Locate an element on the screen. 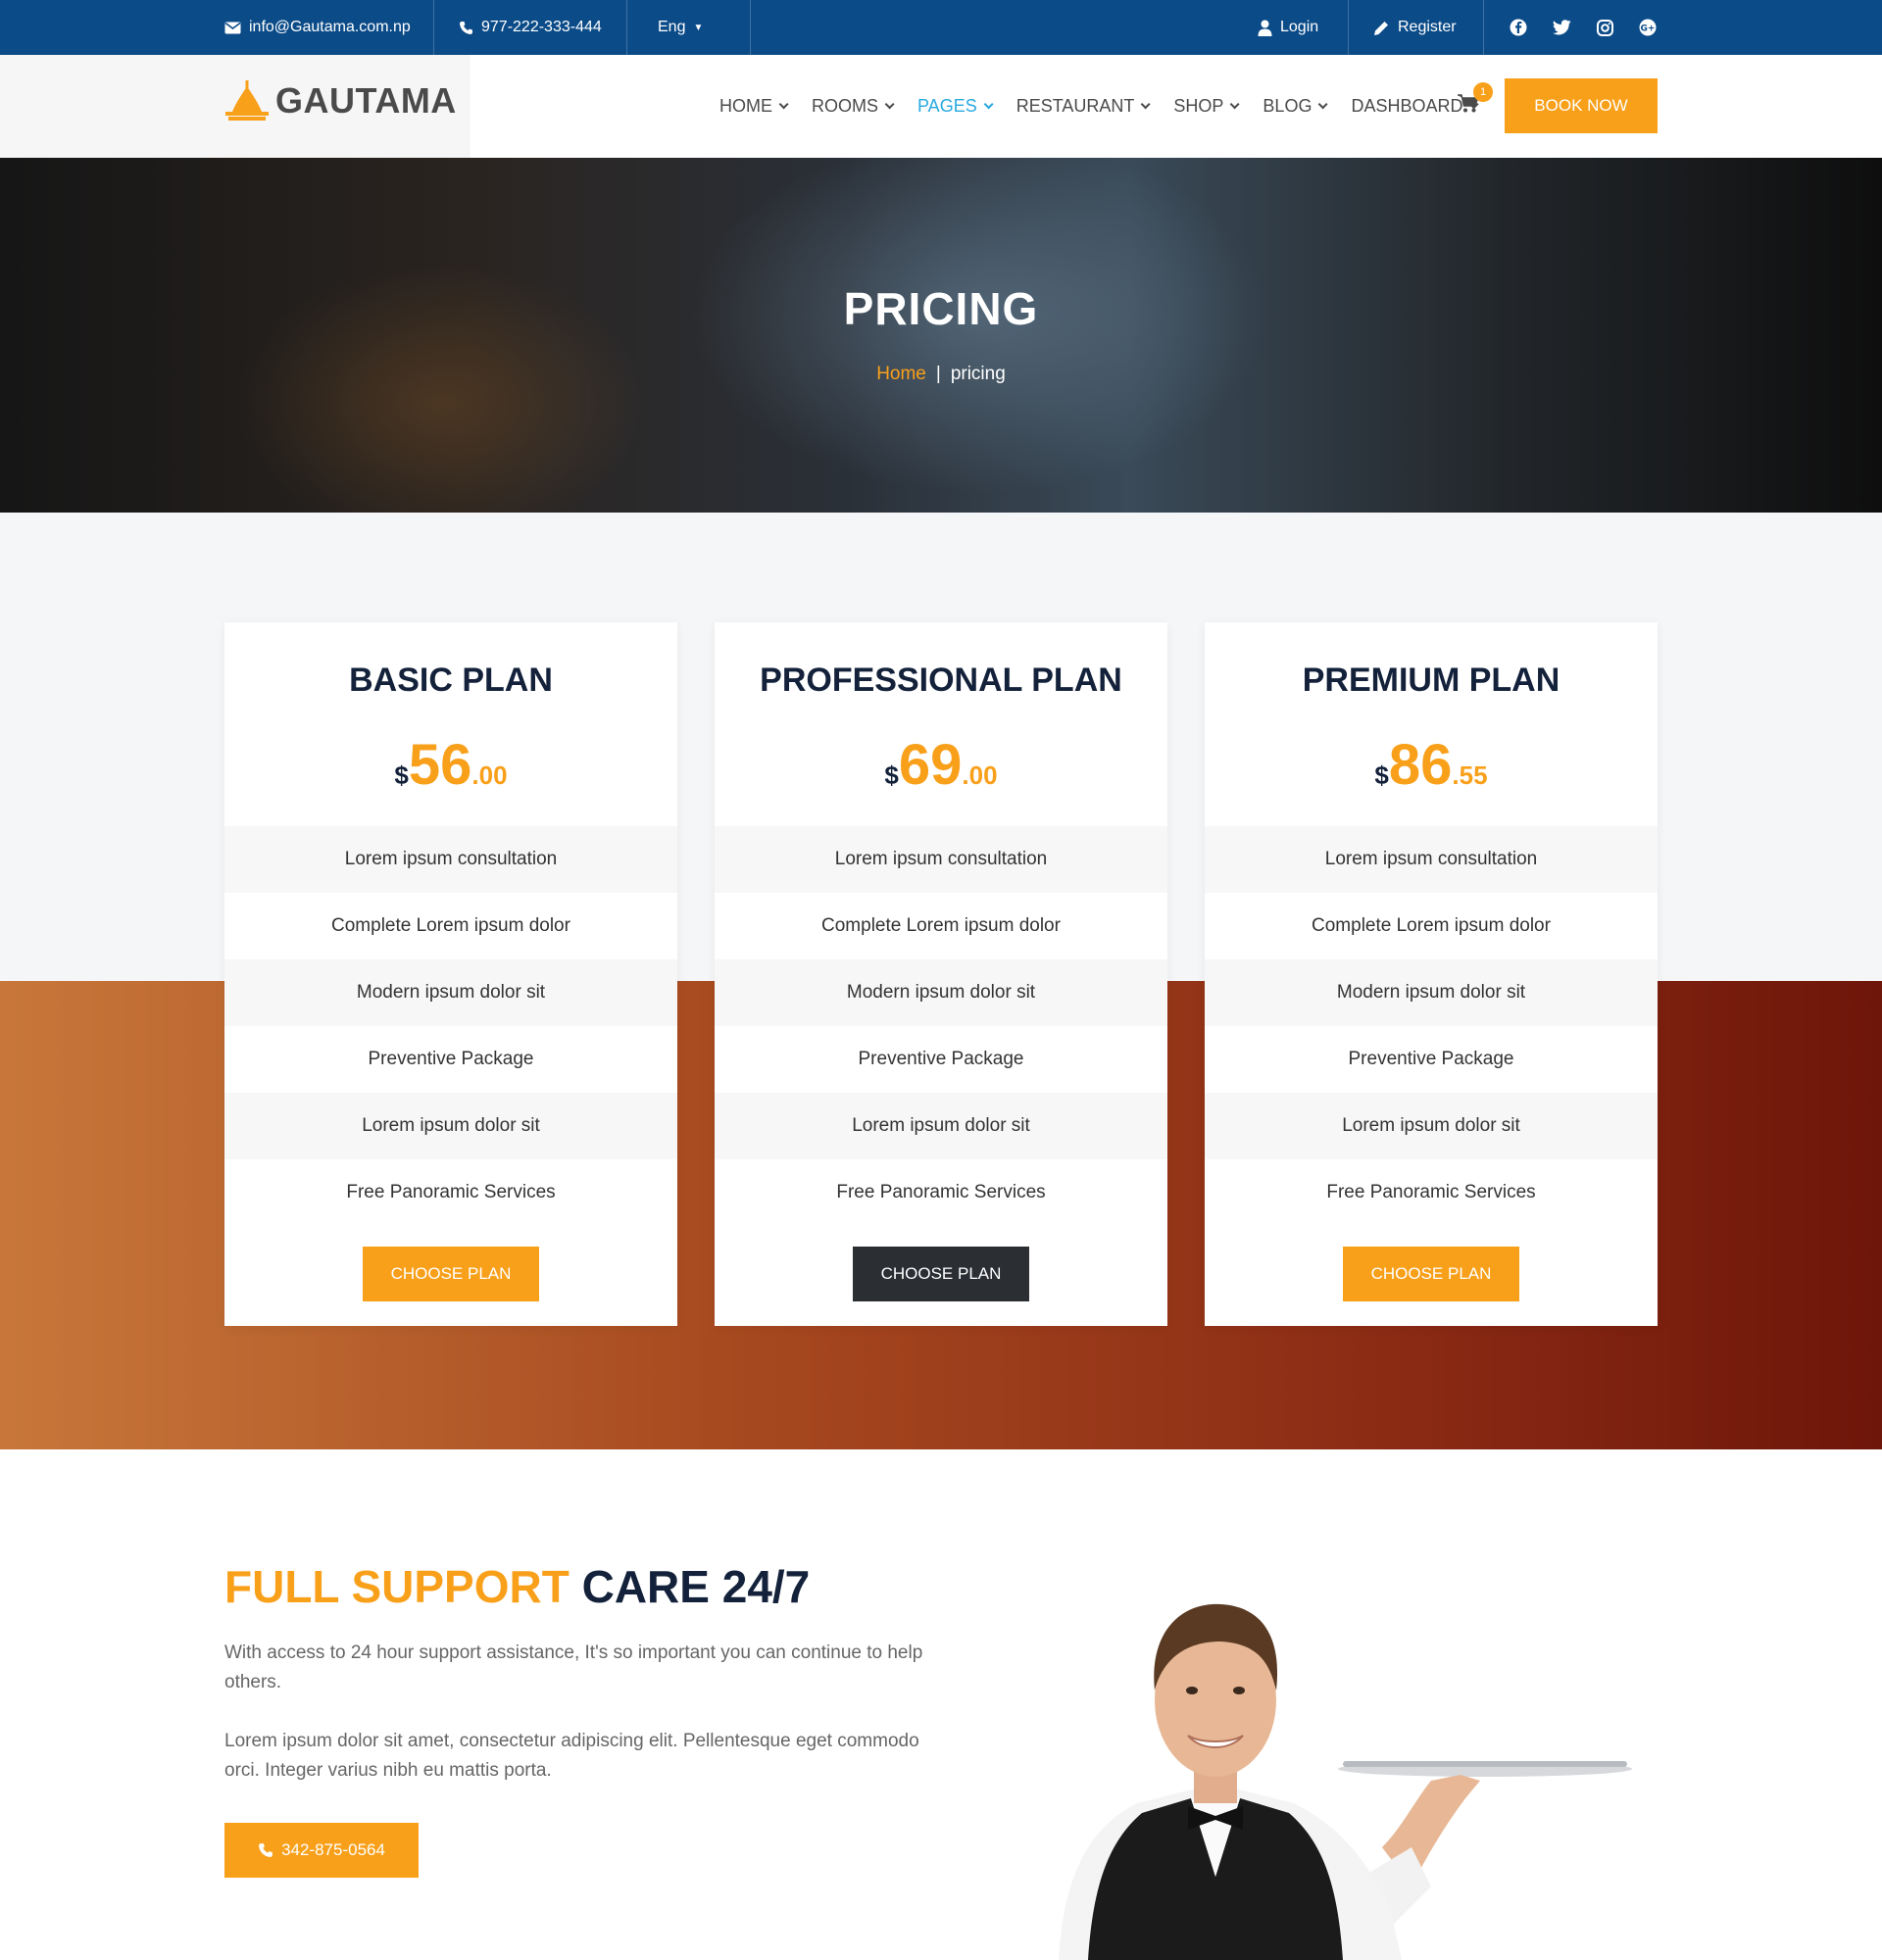 This screenshot has width=1882, height=1960. nav-label: HOME is located at coordinates (746, 106).